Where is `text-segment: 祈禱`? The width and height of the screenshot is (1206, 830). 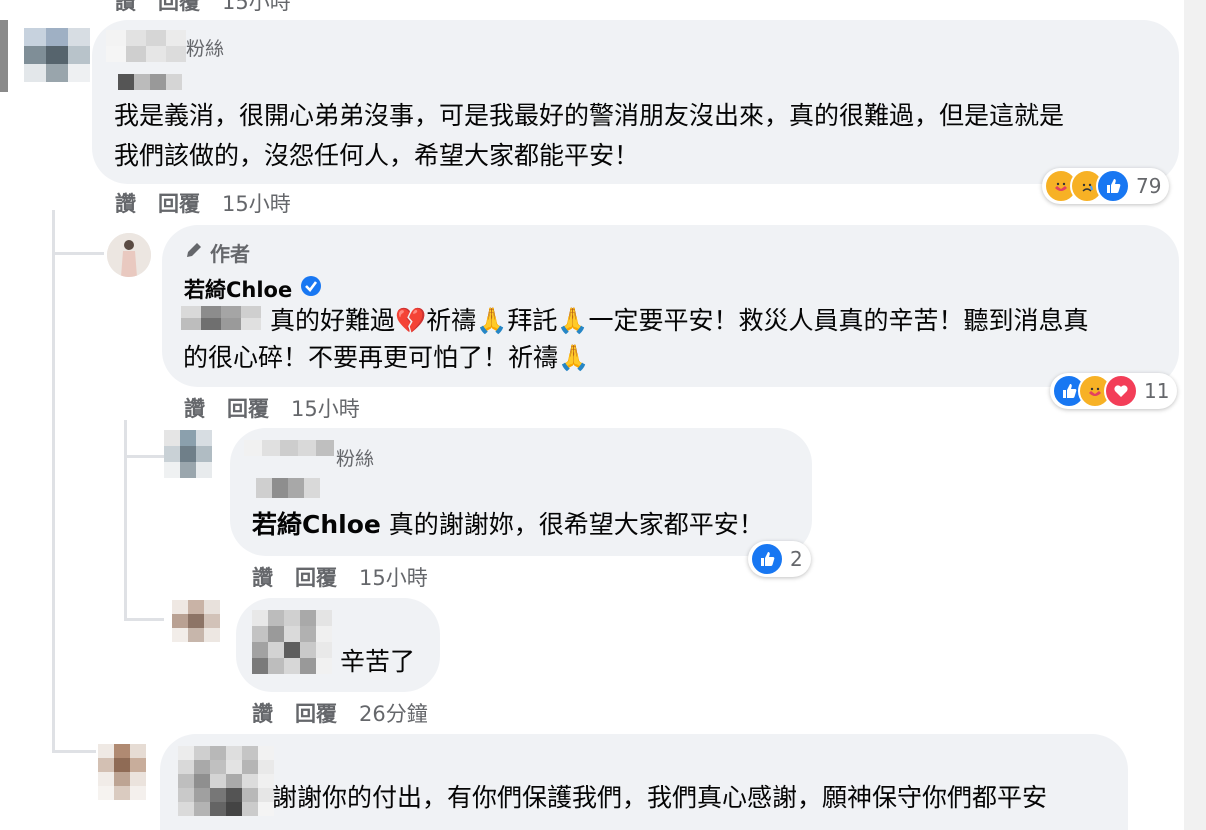
text-segment: 祈禱 is located at coordinates (451, 320).